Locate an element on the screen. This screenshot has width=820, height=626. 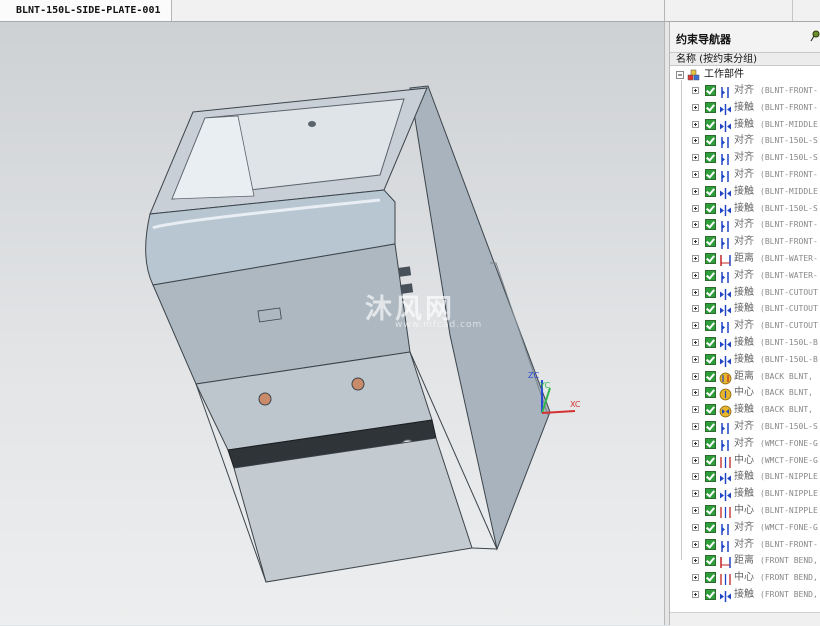
constraint-row: 中心 (FRONT BEND, is located at coordinates (745, 578).